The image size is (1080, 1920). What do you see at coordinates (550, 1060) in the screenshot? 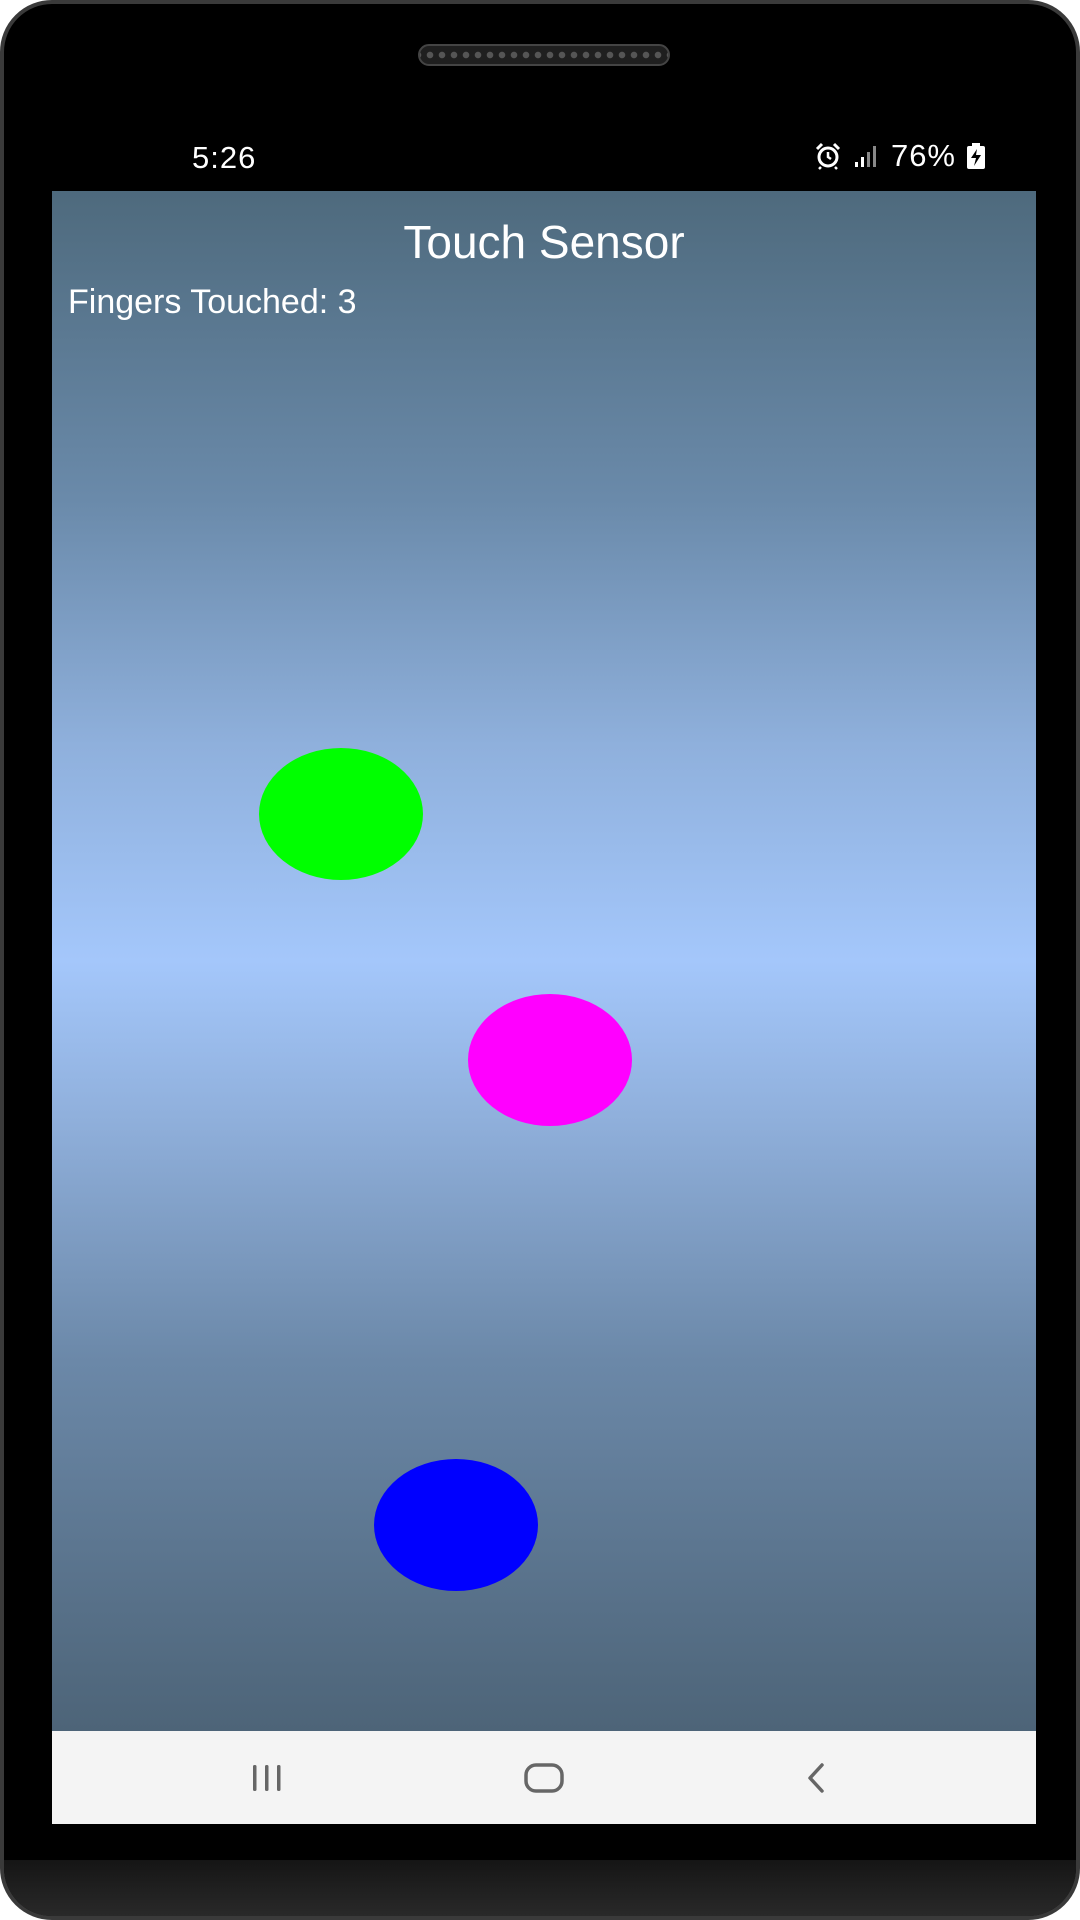
I see `touch-point-magenta` at bounding box center [550, 1060].